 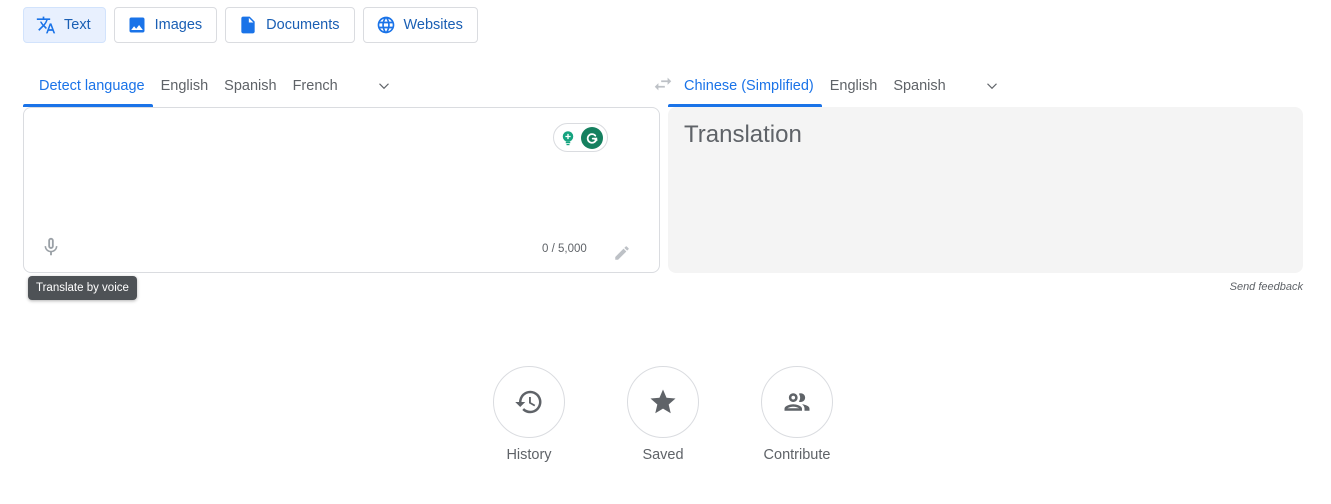 What do you see at coordinates (303, 25) in the screenshot?
I see `mode-documents-label: Documents` at bounding box center [303, 25].